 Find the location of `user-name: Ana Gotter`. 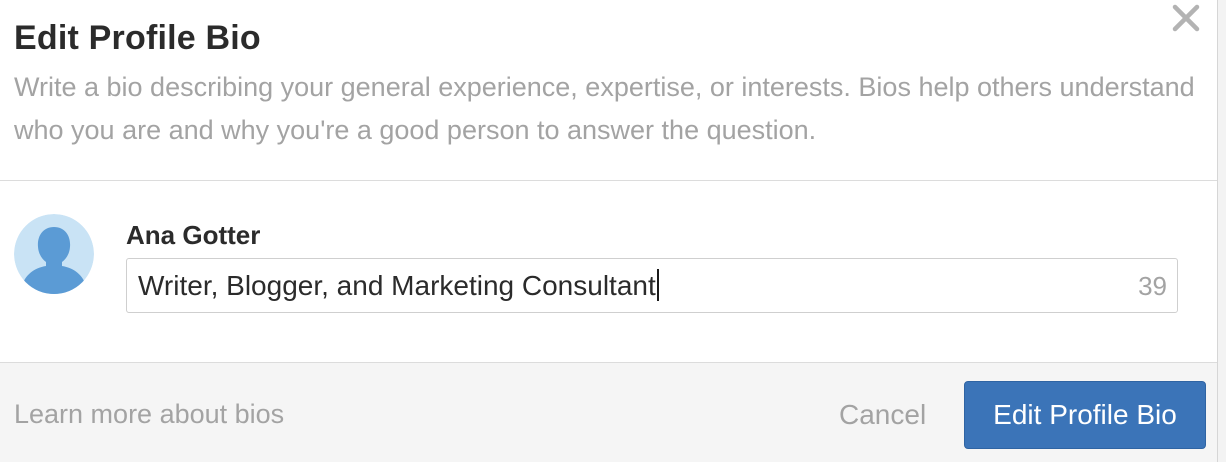

user-name: Ana Gotter is located at coordinates (193, 235).